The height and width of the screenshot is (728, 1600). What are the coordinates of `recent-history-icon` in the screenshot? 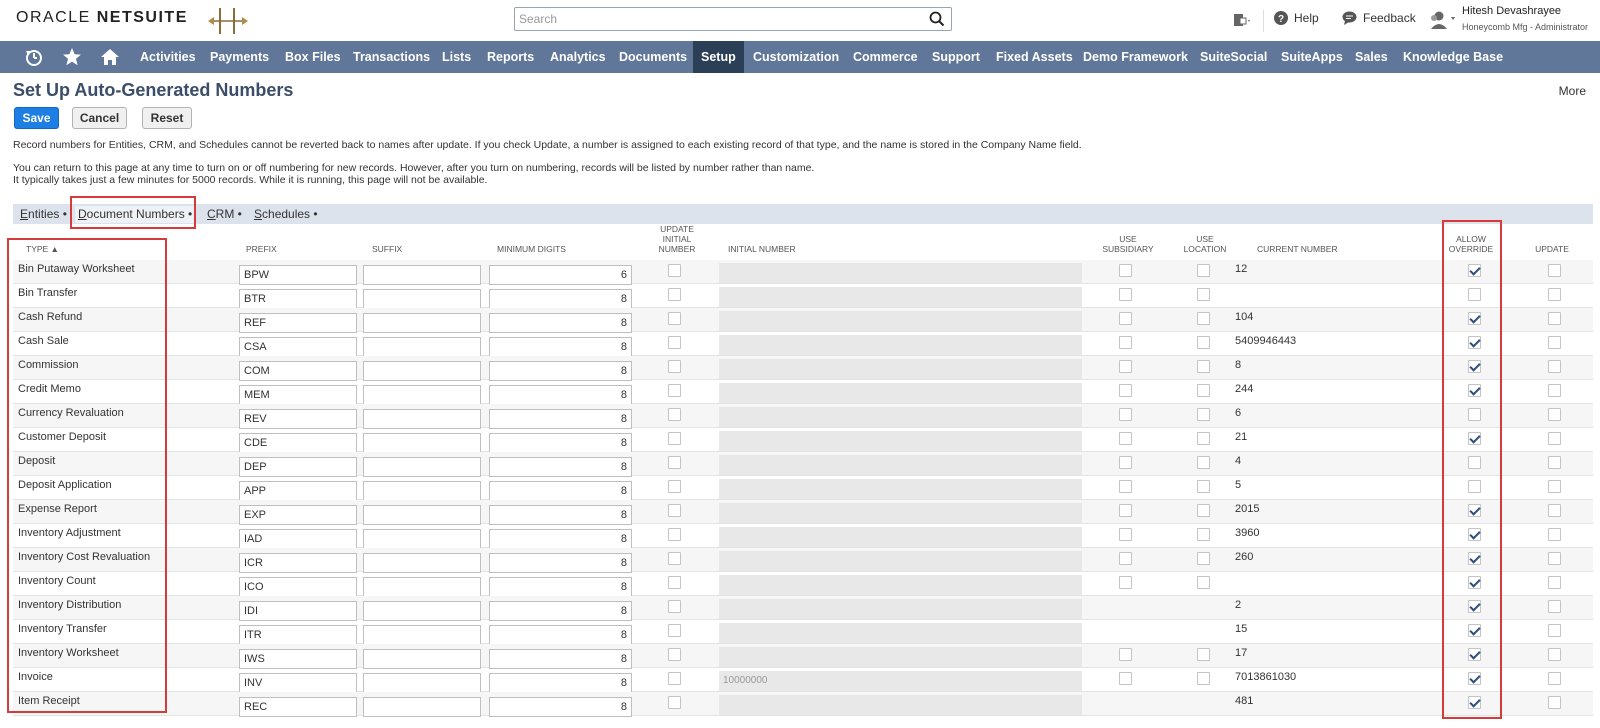 It's located at (34, 57).